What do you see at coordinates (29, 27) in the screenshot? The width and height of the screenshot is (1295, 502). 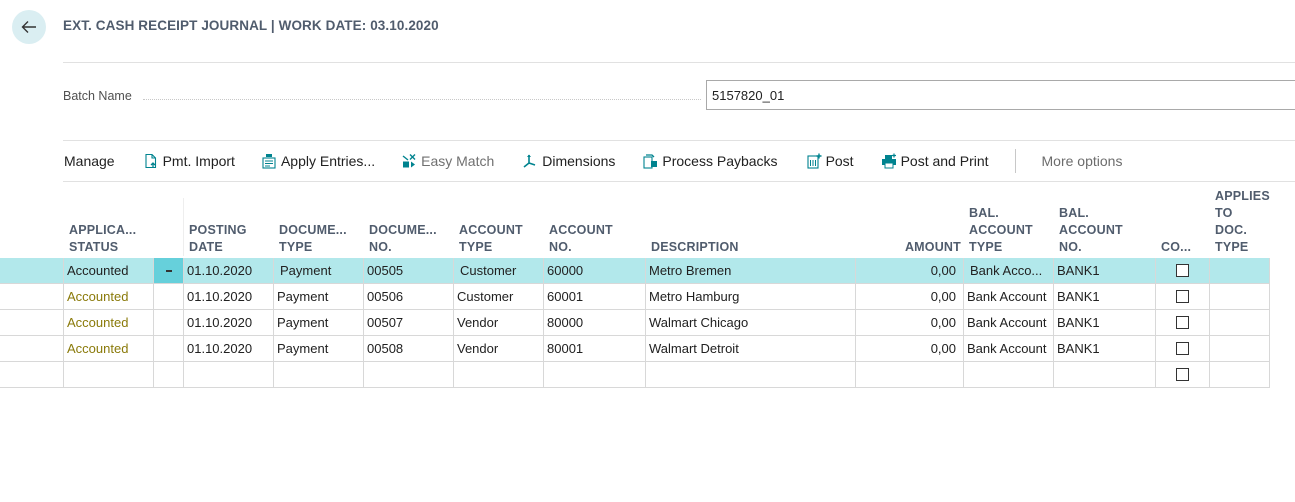 I see `back-button` at bounding box center [29, 27].